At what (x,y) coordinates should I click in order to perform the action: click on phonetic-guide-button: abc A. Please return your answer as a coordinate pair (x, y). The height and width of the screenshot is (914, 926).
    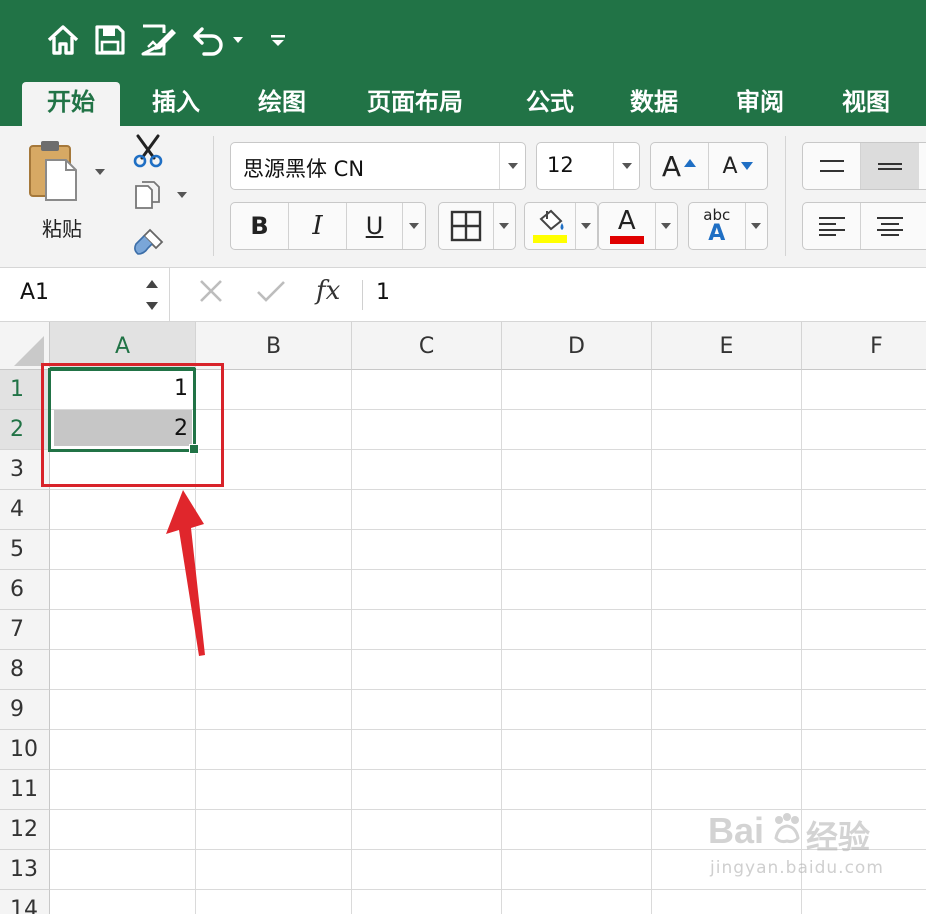
    Looking at the image, I should click on (717, 226).